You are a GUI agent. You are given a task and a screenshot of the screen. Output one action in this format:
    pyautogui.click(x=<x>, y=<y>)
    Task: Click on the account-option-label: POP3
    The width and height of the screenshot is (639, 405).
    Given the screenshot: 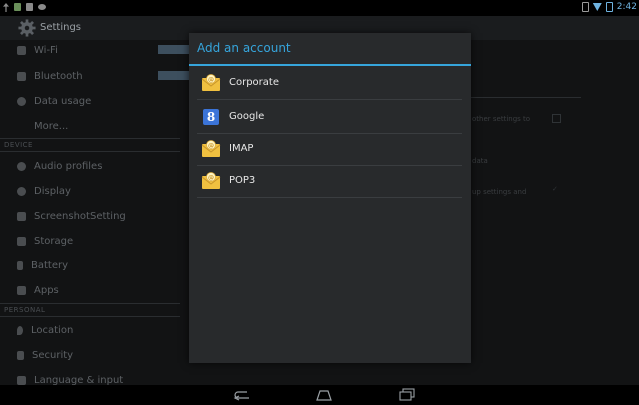 What is the action you would take?
    pyautogui.click(x=242, y=180)
    